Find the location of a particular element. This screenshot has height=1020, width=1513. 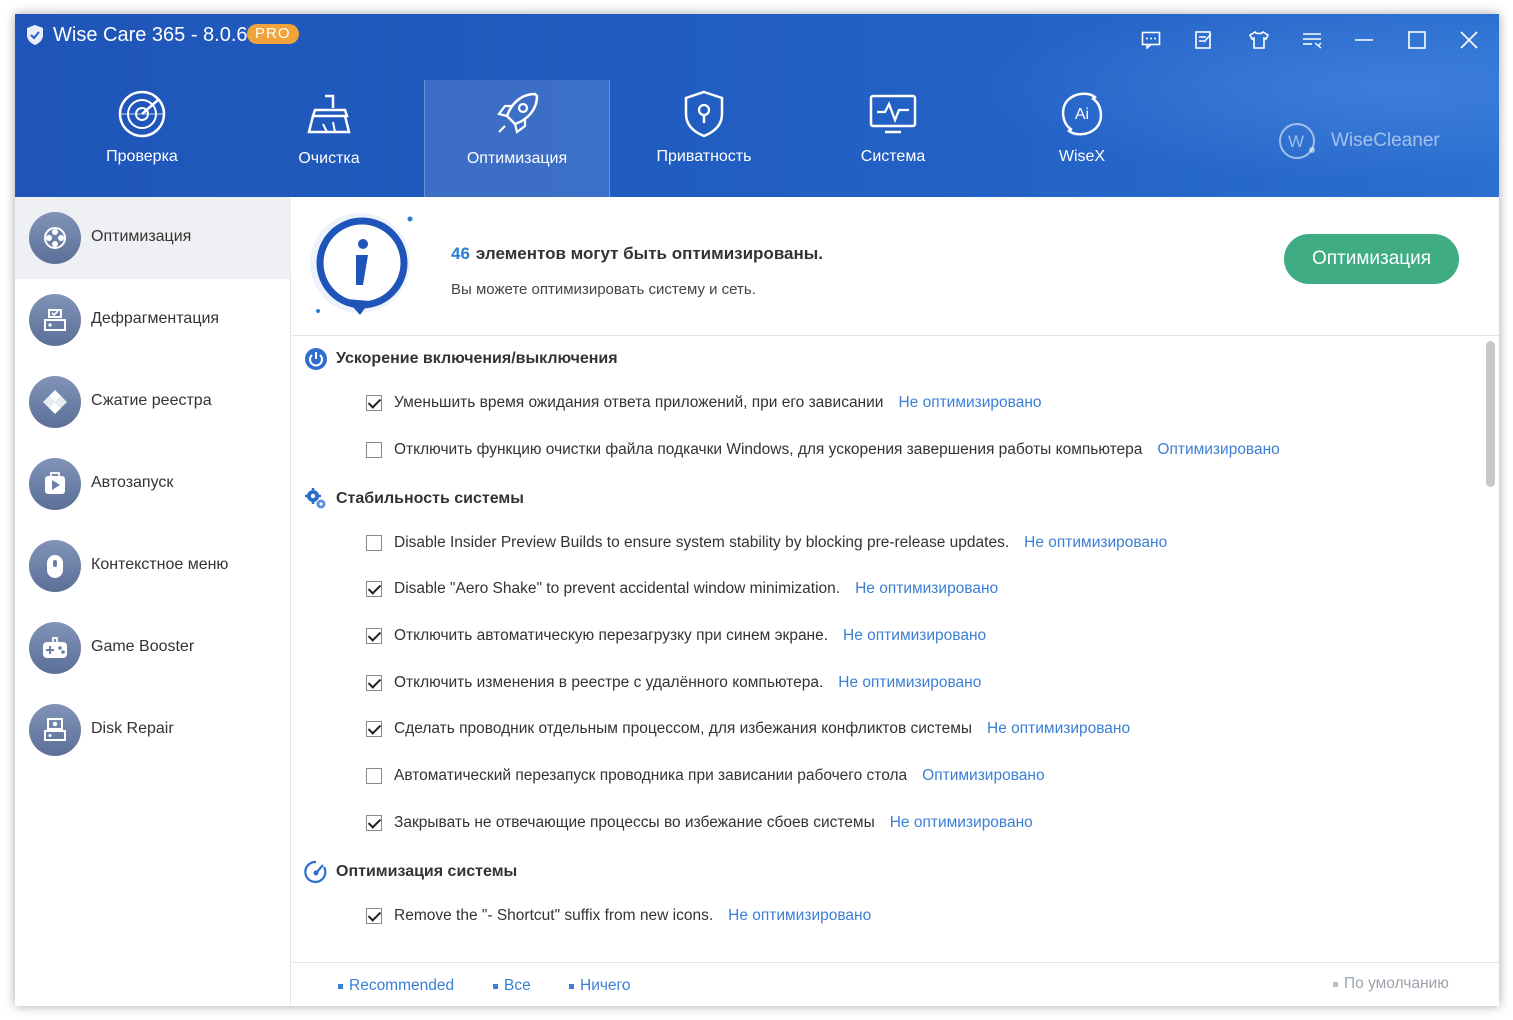

all-label: Все is located at coordinates (517, 985).